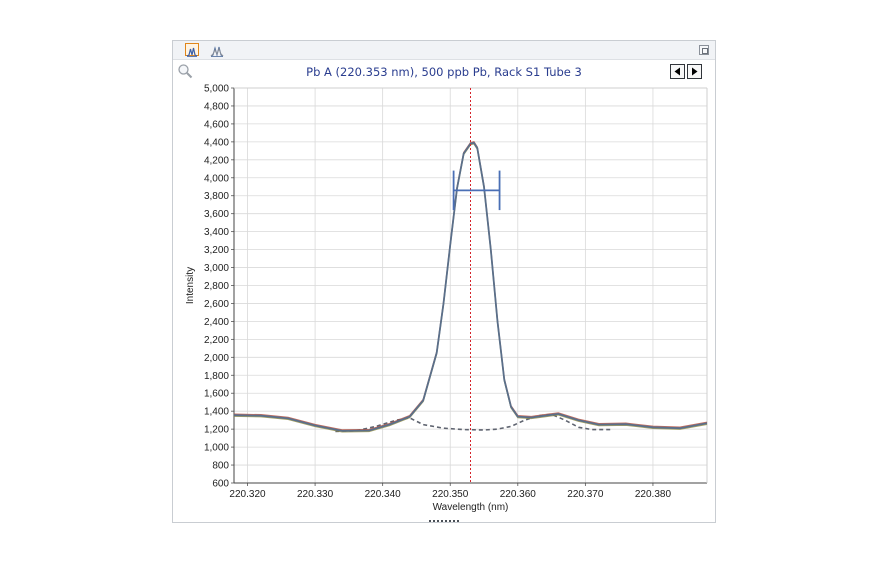 The width and height of the screenshot is (883, 567). I want to click on y-tick-label: 2,800, so click(216, 286).